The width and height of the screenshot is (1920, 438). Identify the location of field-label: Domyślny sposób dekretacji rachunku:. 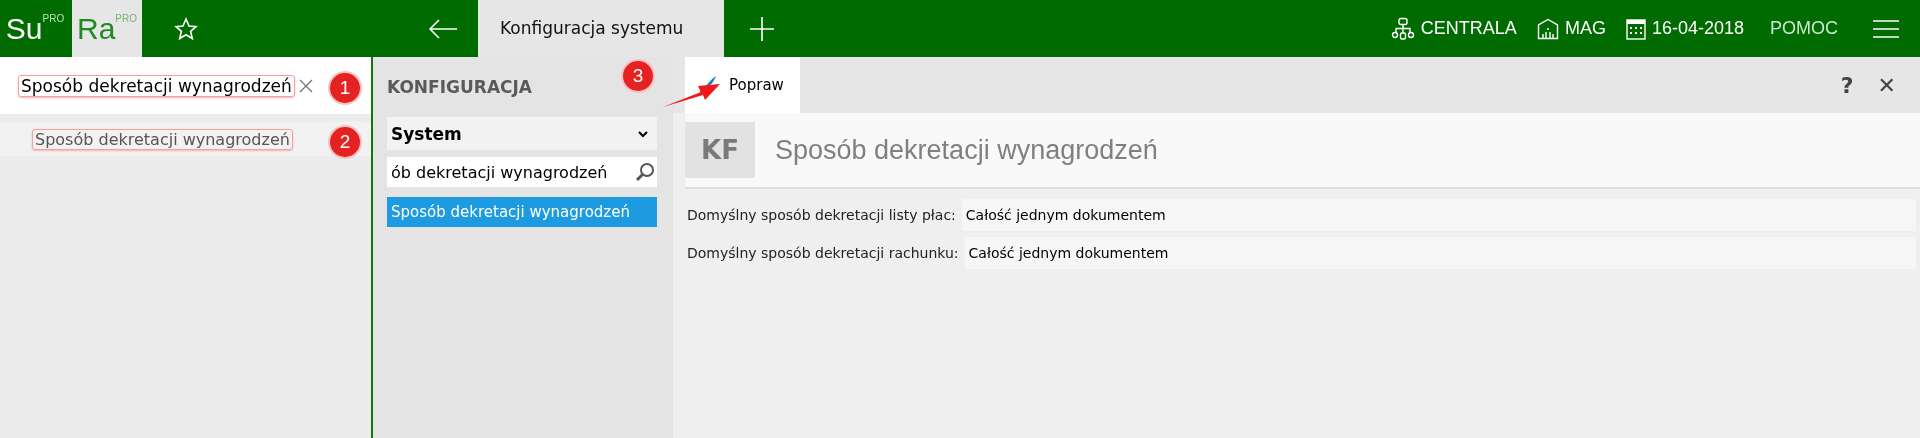
(823, 253).